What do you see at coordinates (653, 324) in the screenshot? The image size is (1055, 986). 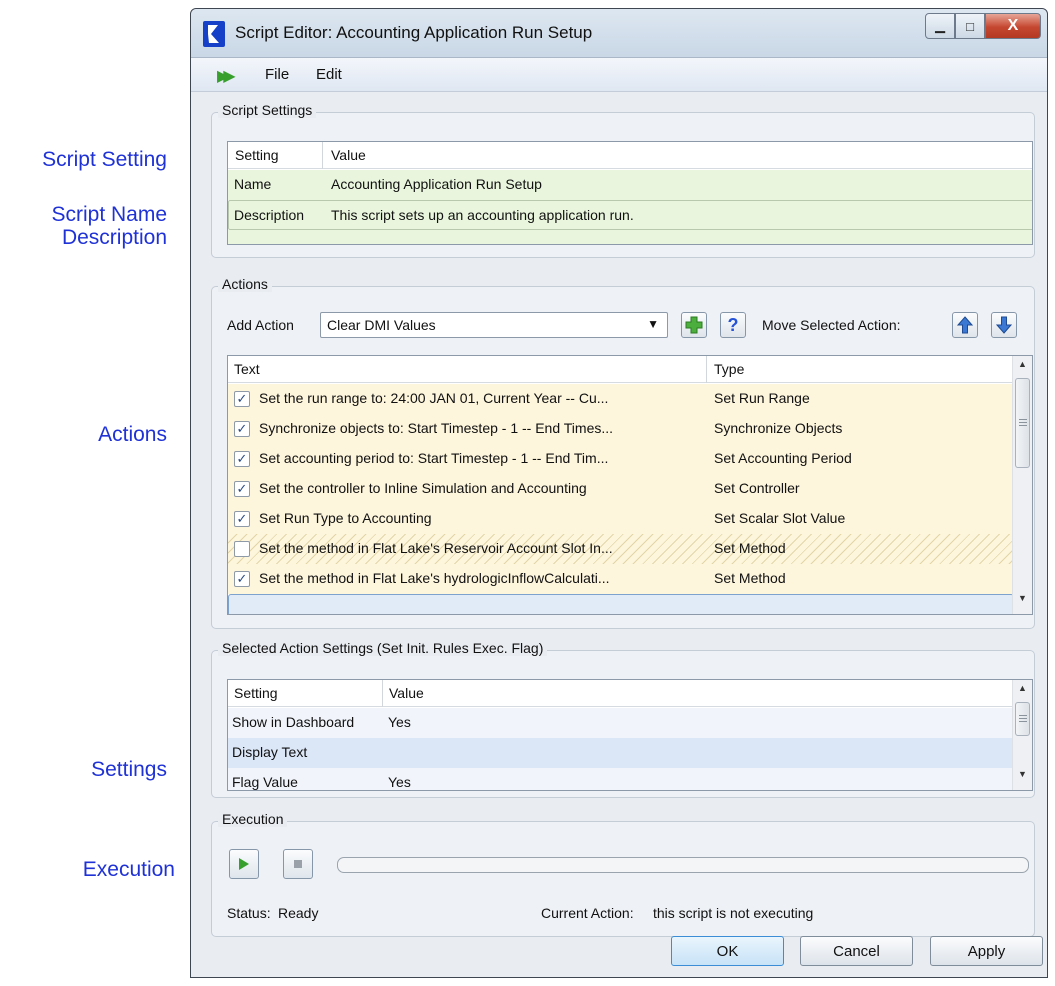 I see `chevron-down-icon: ▼` at bounding box center [653, 324].